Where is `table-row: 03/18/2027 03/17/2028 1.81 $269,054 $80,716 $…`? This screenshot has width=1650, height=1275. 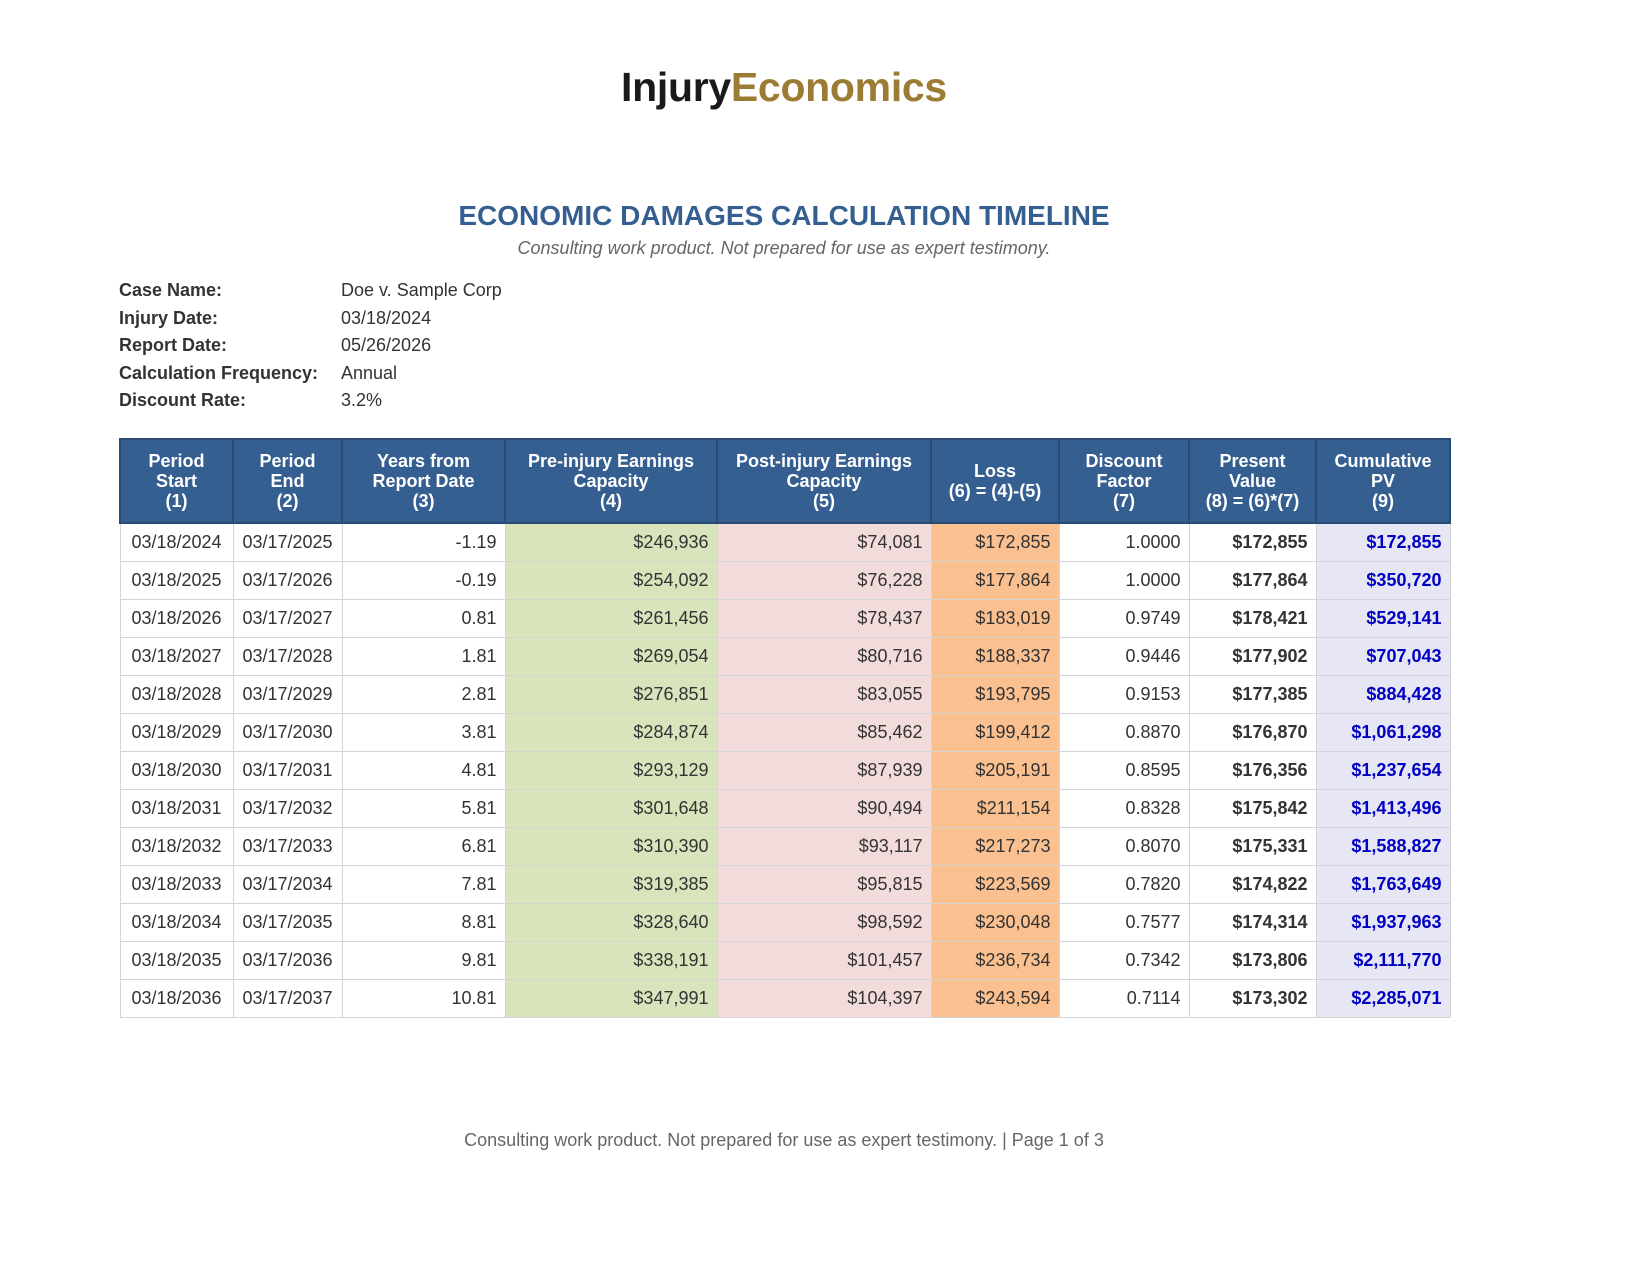 table-row: 03/18/2027 03/17/2028 1.81 $269,054 $80,716 $… is located at coordinates (785, 656).